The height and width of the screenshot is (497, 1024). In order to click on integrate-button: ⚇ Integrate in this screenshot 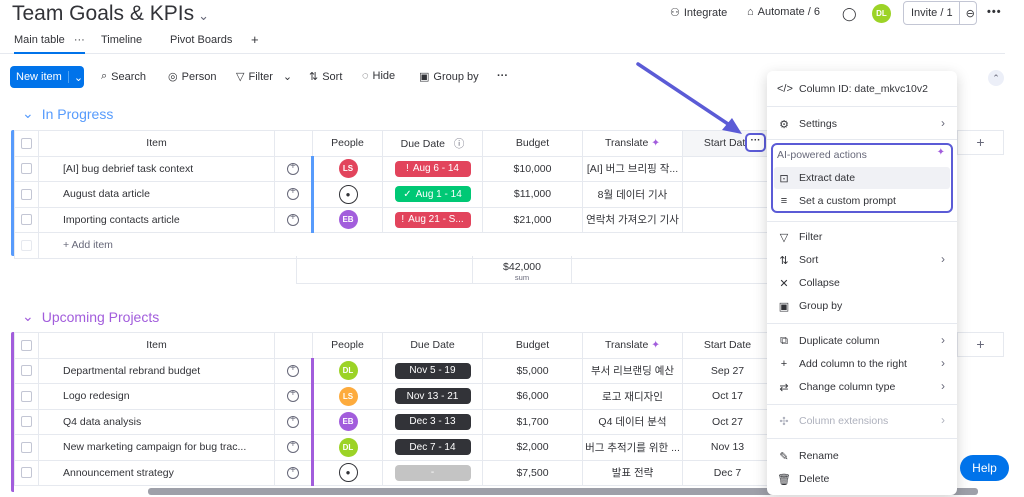, I will do `click(698, 13)`.